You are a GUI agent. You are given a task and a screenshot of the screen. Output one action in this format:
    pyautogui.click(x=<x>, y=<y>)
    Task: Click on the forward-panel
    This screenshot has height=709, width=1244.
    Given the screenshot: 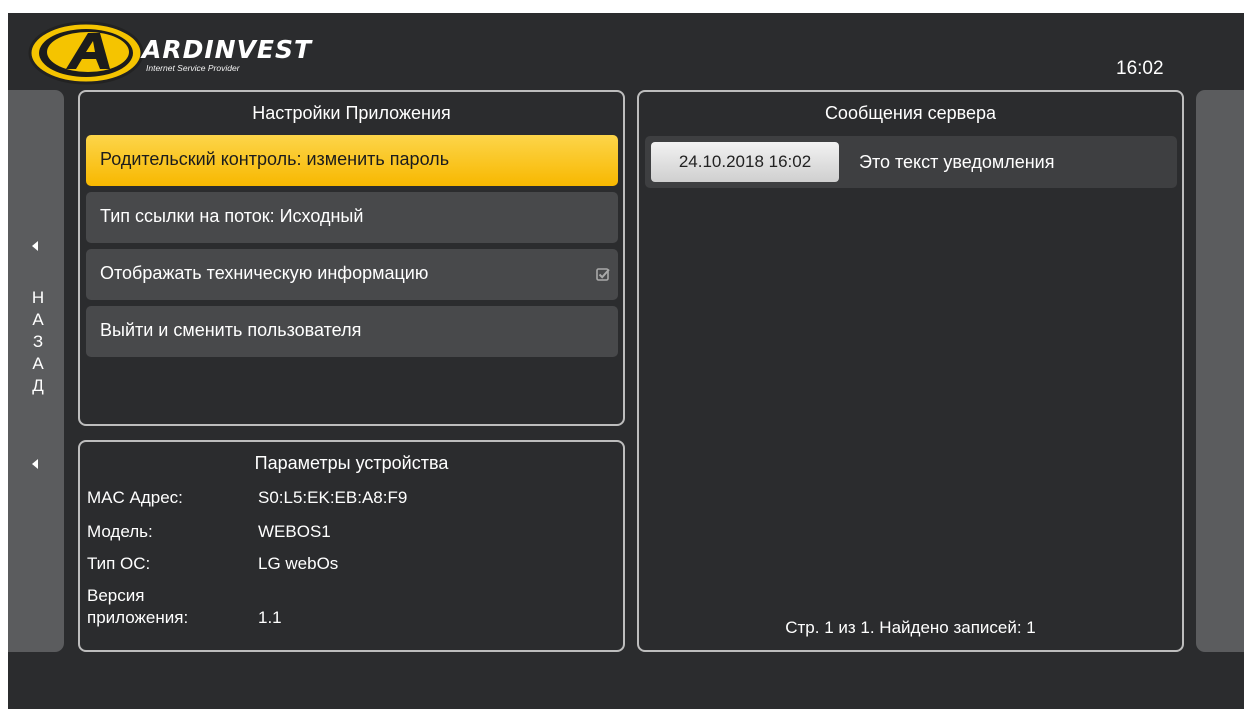 What is the action you would take?
    pyautogui.click(x=1220, y=371)
    